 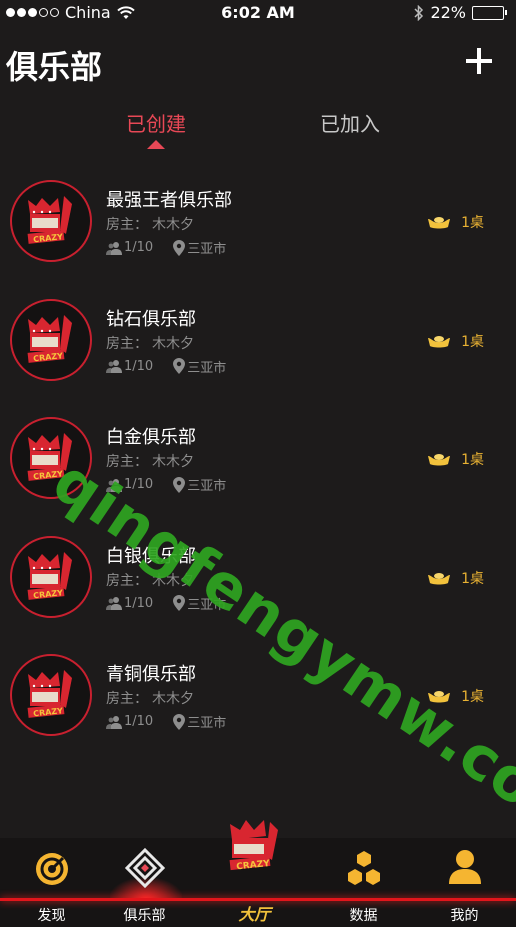 What do you see at coordinates (51, 916) in the screenshot?
I see `nav-label-discover: 发现` at bounding box center [51, 916].